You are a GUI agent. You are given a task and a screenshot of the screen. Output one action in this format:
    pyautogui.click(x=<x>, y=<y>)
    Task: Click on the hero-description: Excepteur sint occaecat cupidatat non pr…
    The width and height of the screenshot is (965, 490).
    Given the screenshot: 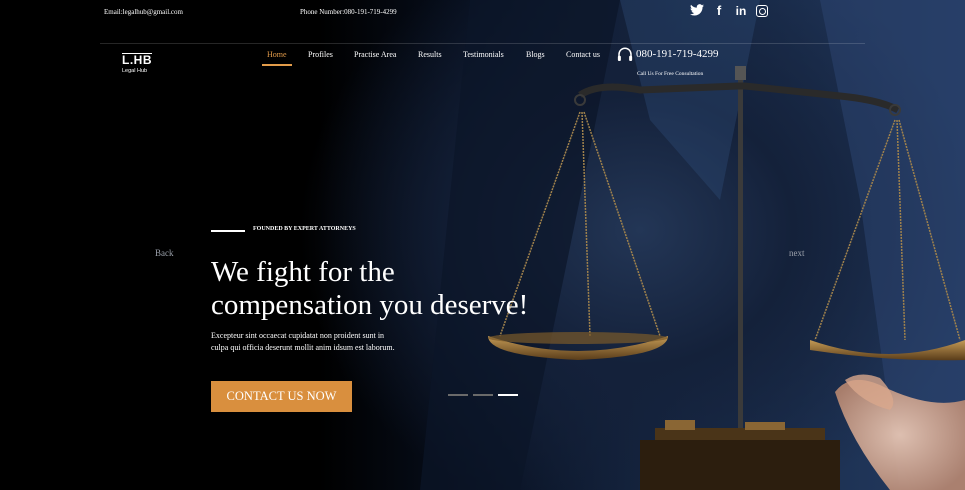 What is the action you would take?
    pyautogui.click(x=326, y=342)
    